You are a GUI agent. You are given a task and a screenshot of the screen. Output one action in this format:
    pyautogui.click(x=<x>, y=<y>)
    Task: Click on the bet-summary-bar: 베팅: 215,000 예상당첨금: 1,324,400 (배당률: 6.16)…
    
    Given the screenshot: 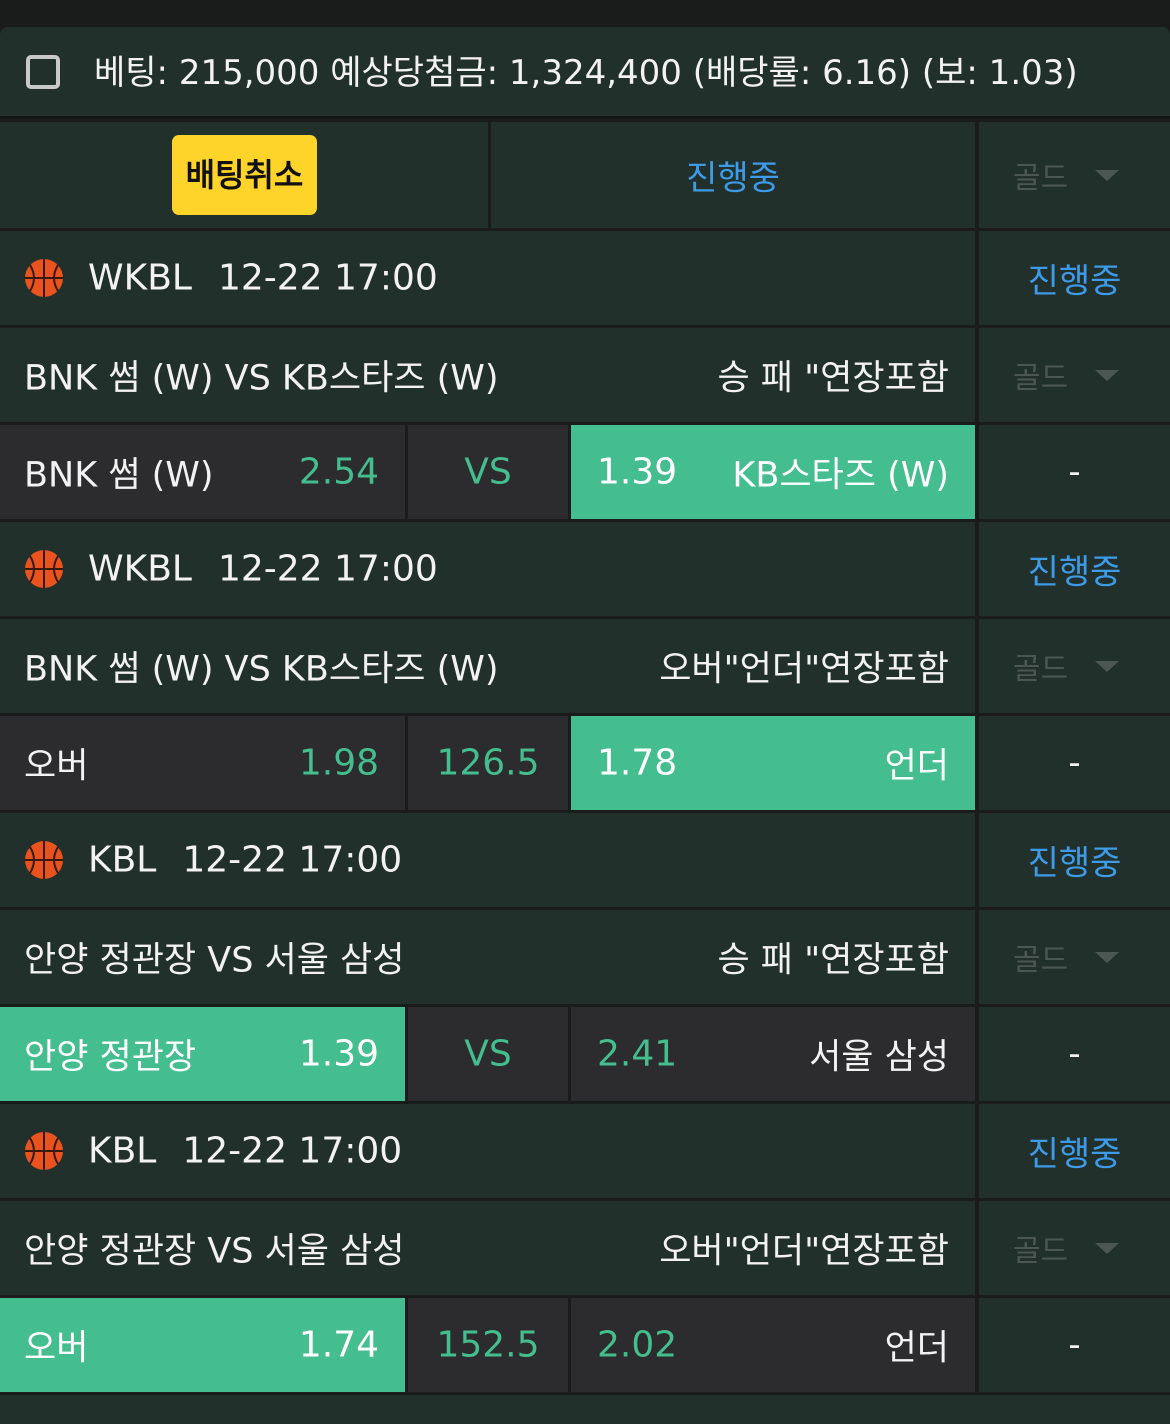 What is the action you would take?
    pyautogui.click(x=585, y=73)
    